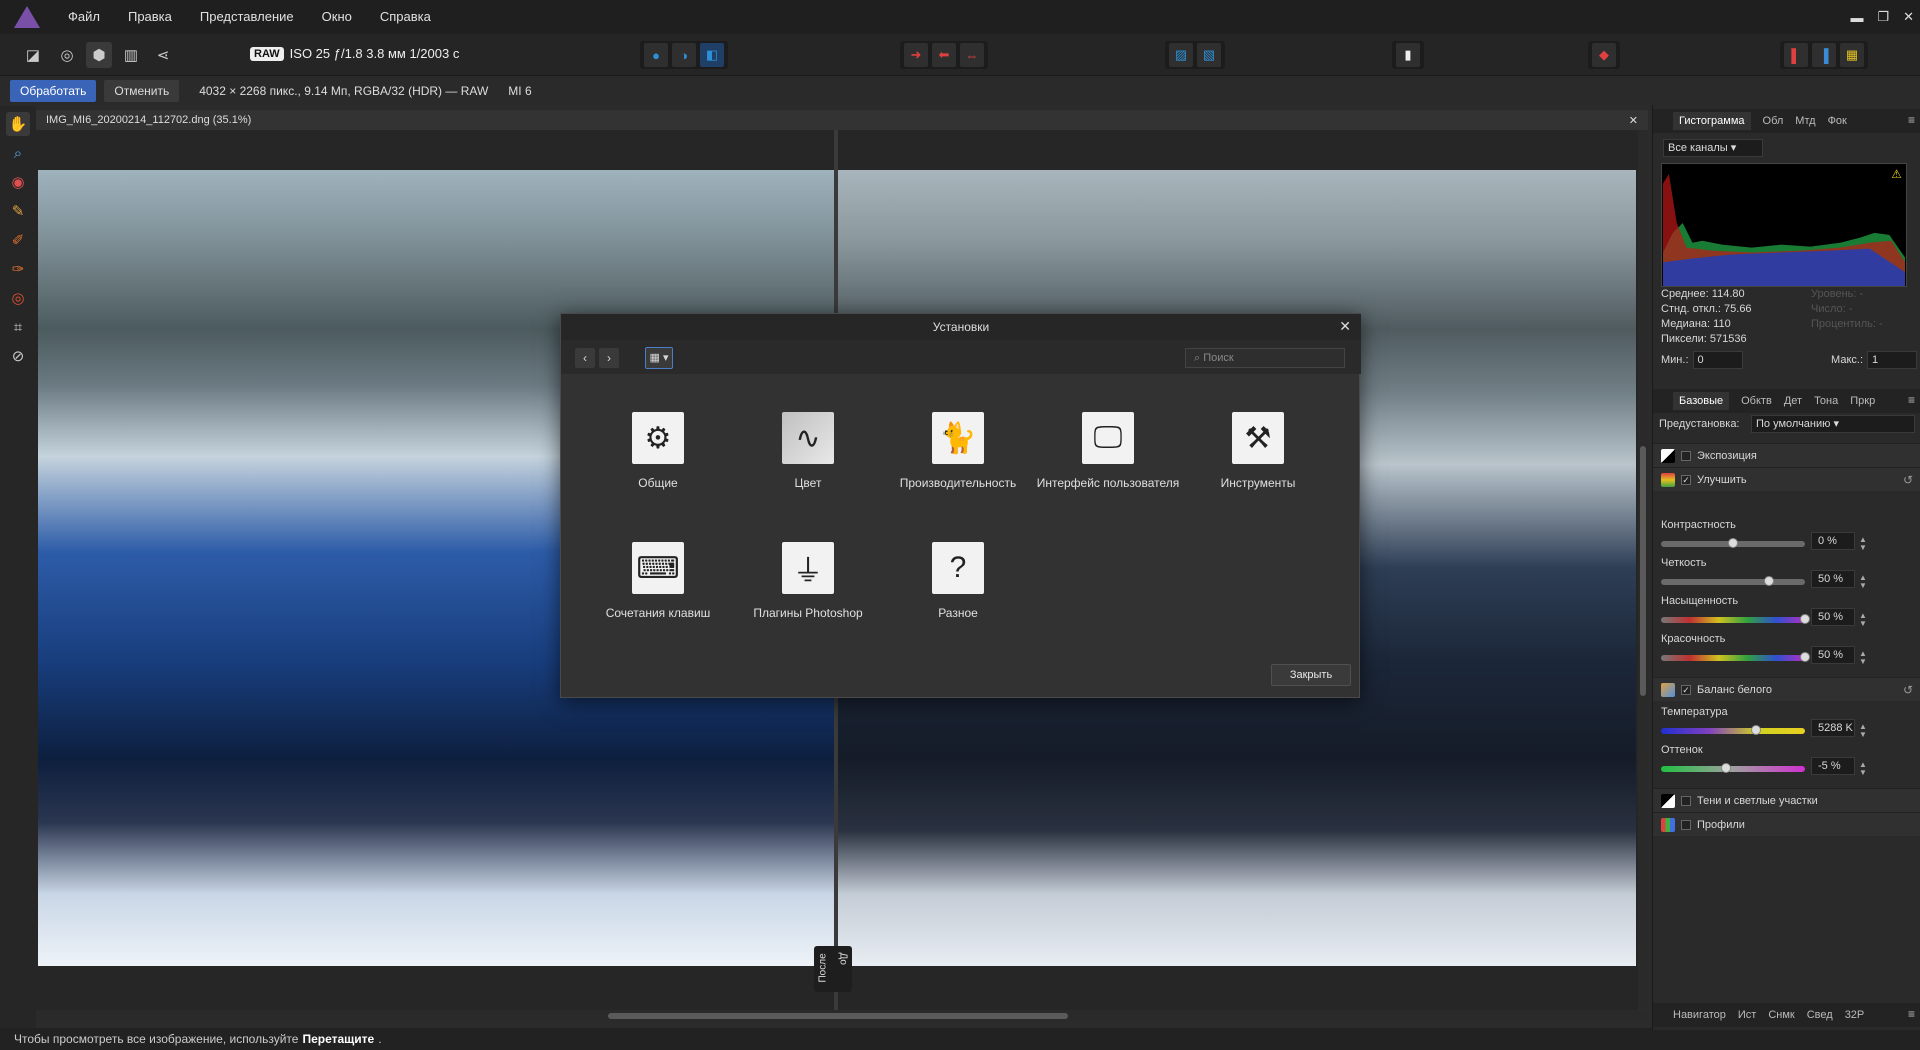  Describe the element at coordinates (150, 17) in the screenshot. I see `menu-edit: Правка` at that location.